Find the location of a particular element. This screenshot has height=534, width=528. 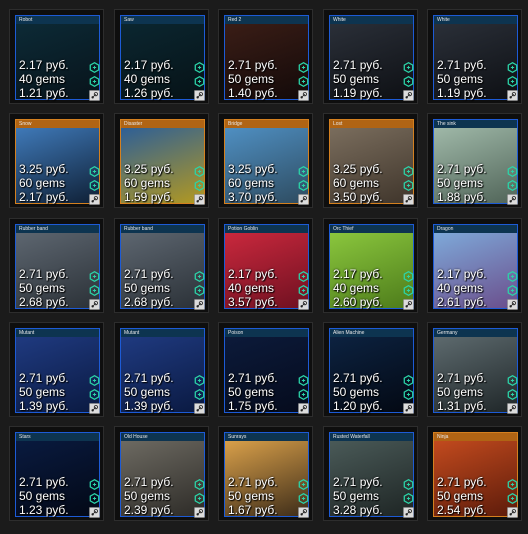

trading-card: Potion Goblin 2.17 руб. 40 gems 3.57 руб. is located at coordinates (265, 265).